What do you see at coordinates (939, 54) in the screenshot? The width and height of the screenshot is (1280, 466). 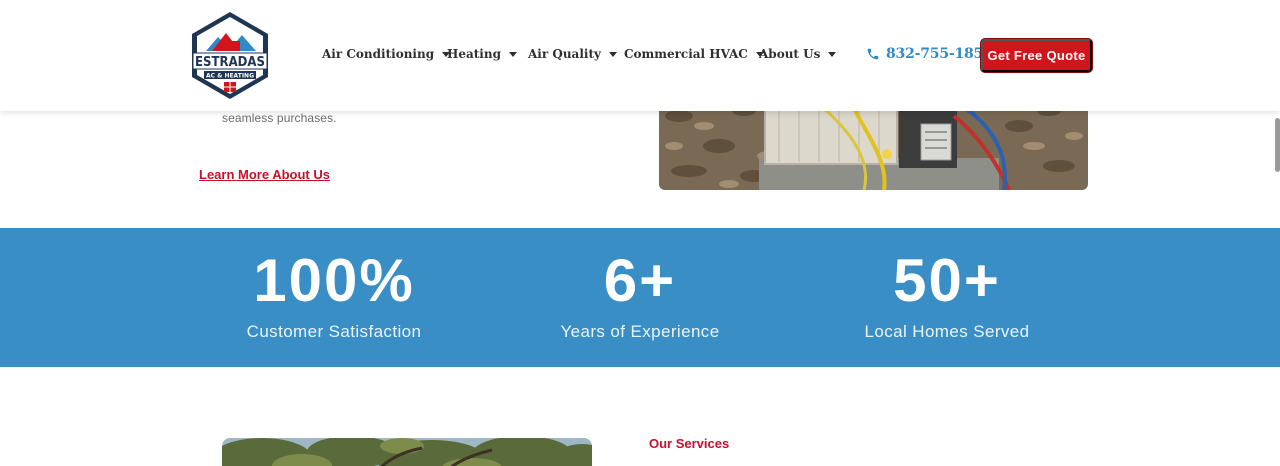 I see `phone-number: 832-755-1856` at bounding box center [939, 54].